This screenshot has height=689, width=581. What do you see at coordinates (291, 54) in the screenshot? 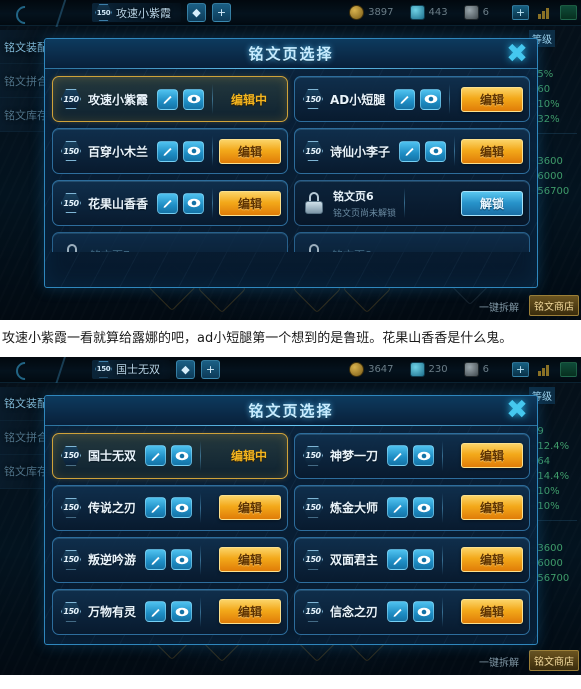
I see `dialog-header: 铭文页选择 ✖` at bounding box center [291, 54].